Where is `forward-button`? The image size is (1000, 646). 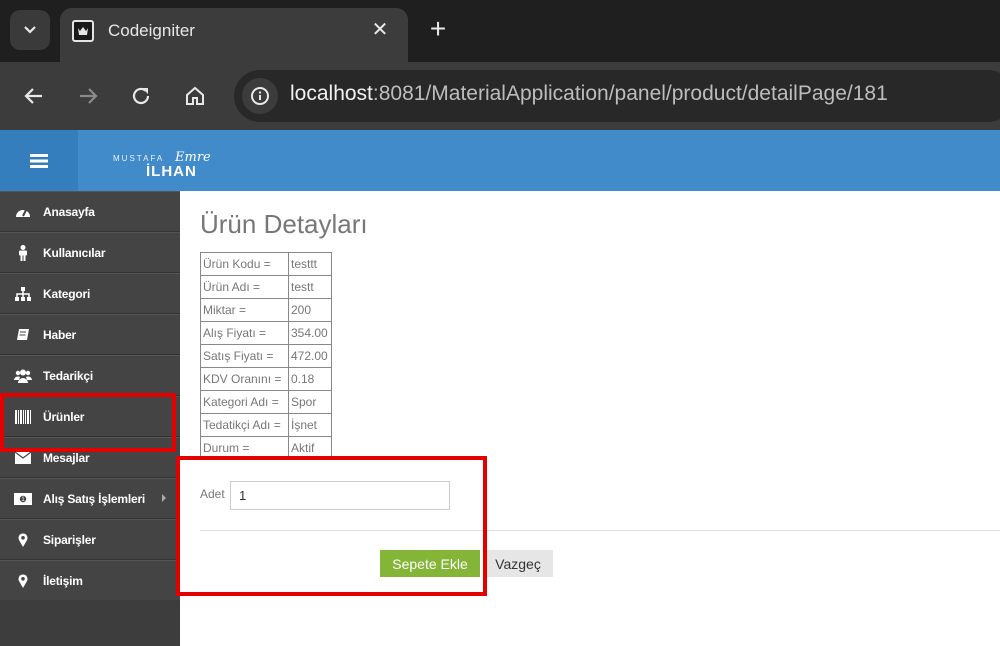 forward-button is located at coordinates (88, 96).